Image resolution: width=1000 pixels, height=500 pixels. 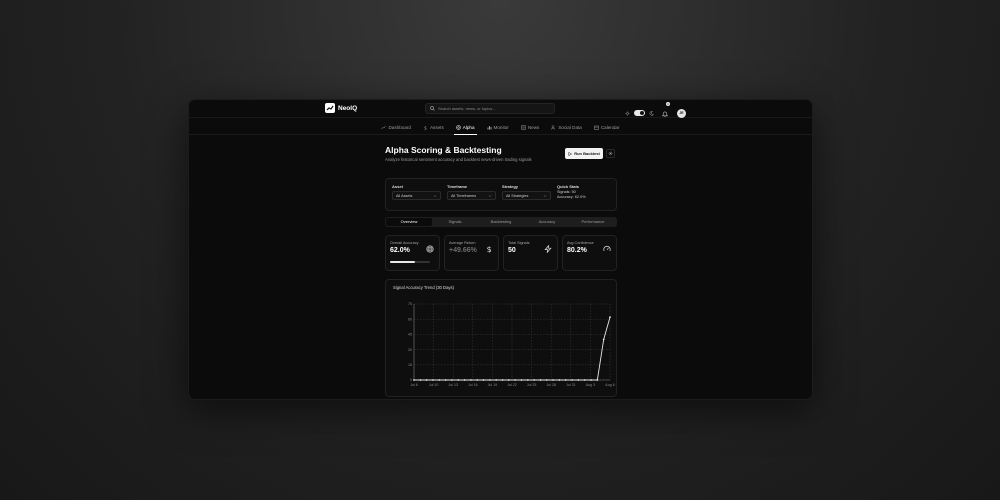 What do you see at coordinates (457, 186) in the screenshot?
I see `timeframe-filter-label: Timeframe` at bounding box center [457, 186].